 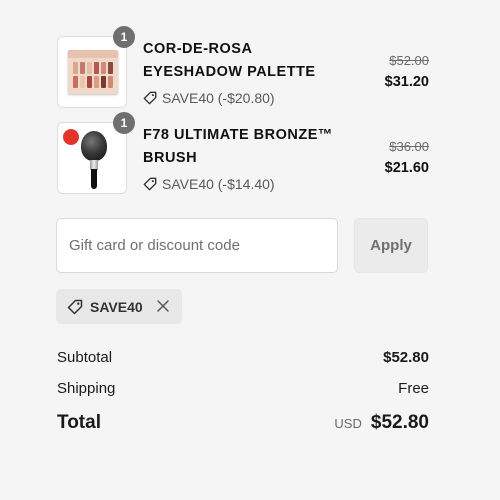 What do you see at coordinates (116, 306) in the screenshot?
I see `applied-code-label: SAVE40` at bounding box center [116, 306].